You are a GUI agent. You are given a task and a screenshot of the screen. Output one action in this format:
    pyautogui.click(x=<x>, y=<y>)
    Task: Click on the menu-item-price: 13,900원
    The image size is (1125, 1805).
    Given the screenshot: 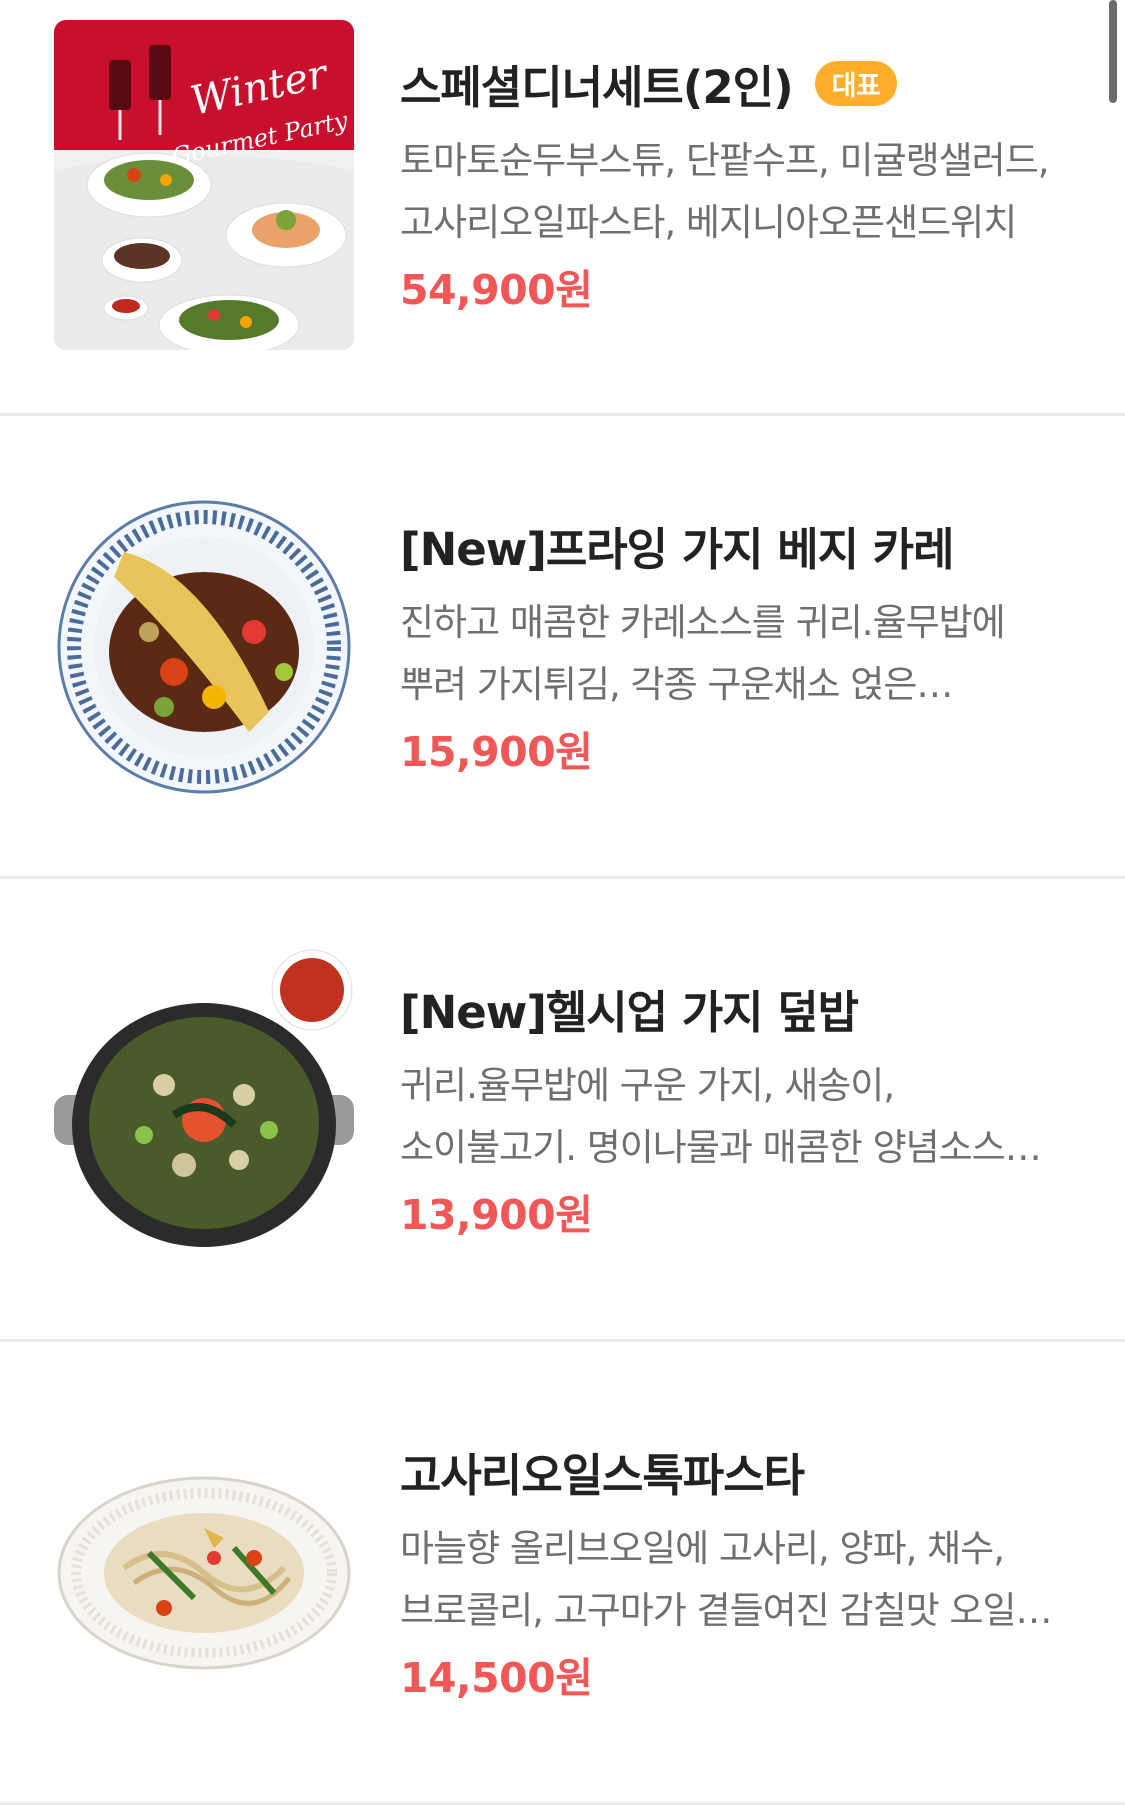 What is the action you would take?
    pyautogui.click(x=496, y=1215)
    